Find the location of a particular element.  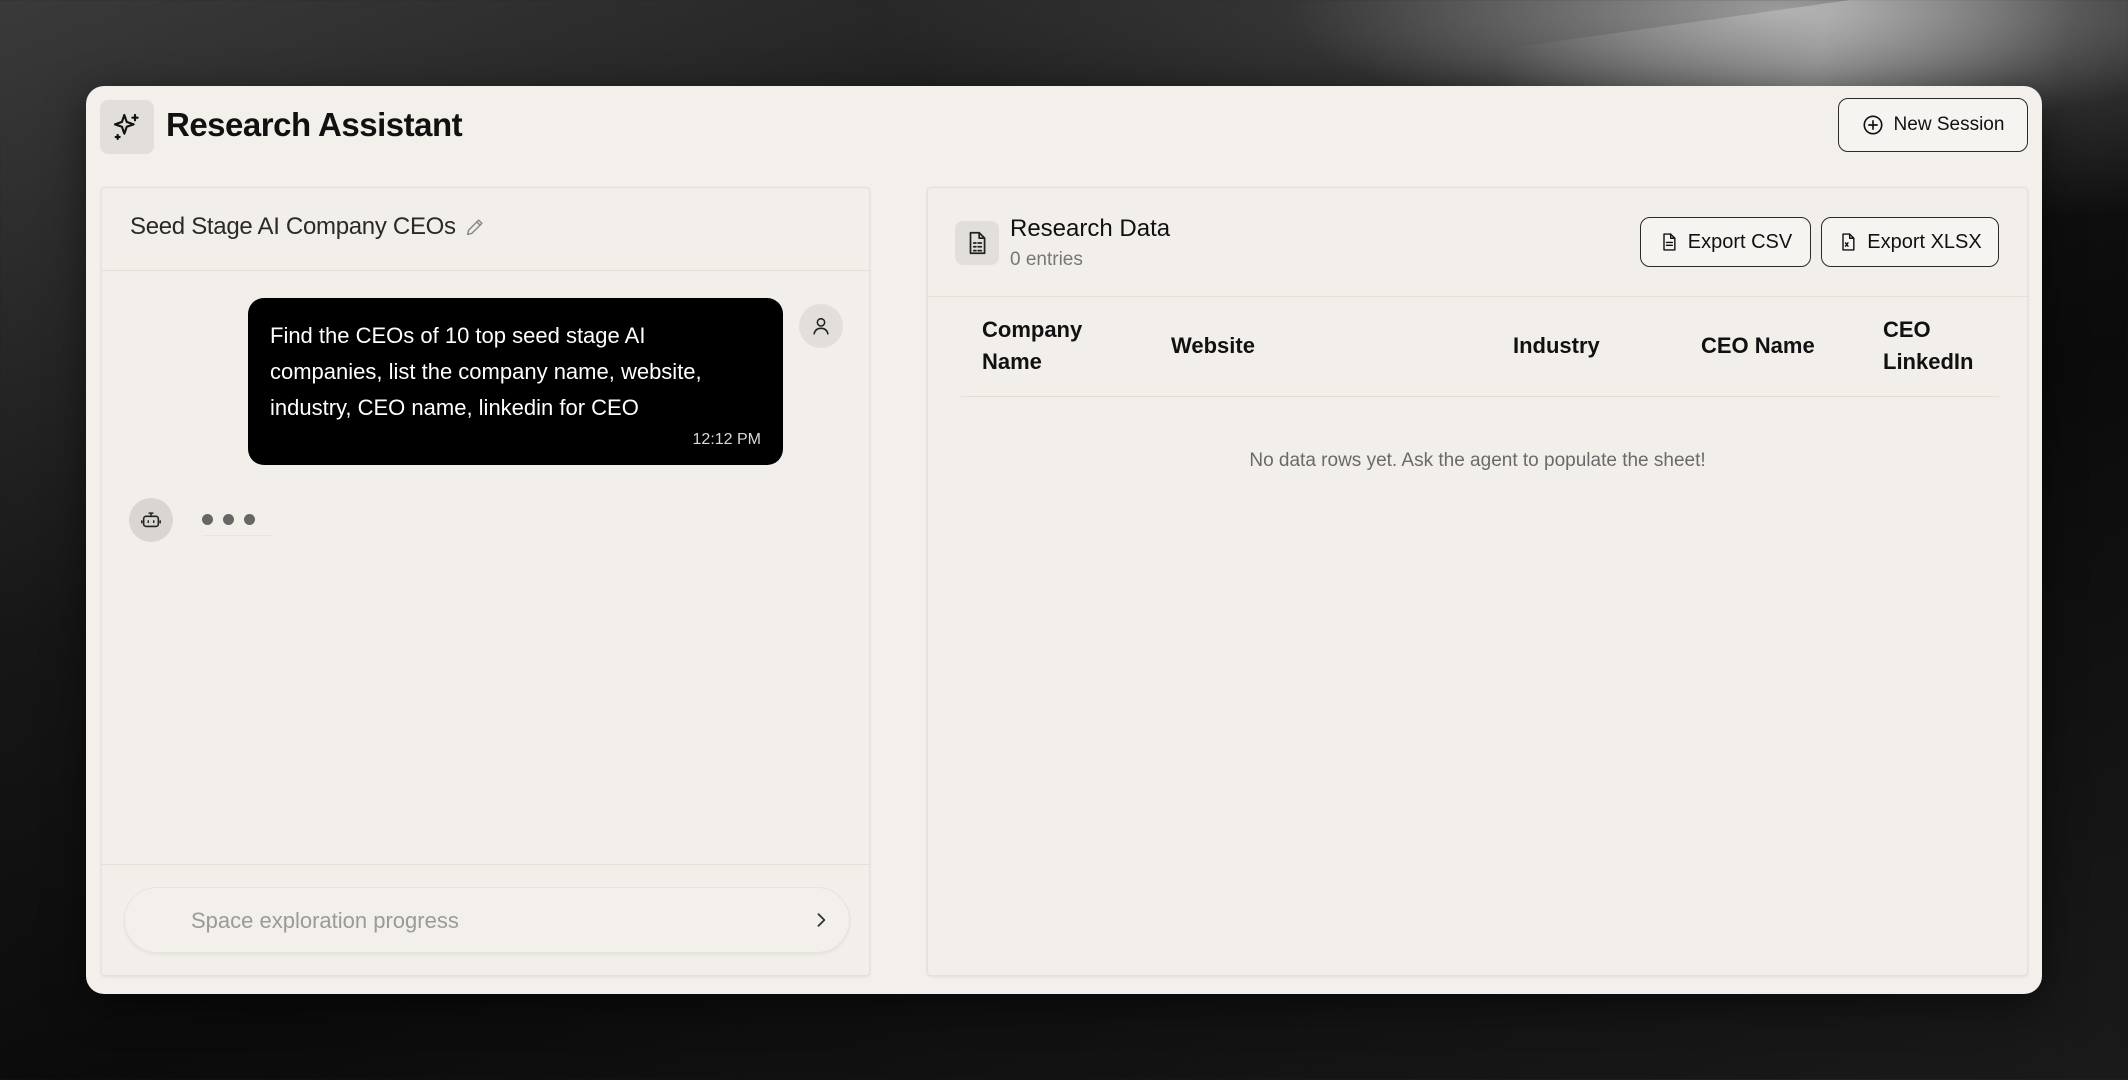

spreadsheet-file-icon is located at coordinates (977, 243).